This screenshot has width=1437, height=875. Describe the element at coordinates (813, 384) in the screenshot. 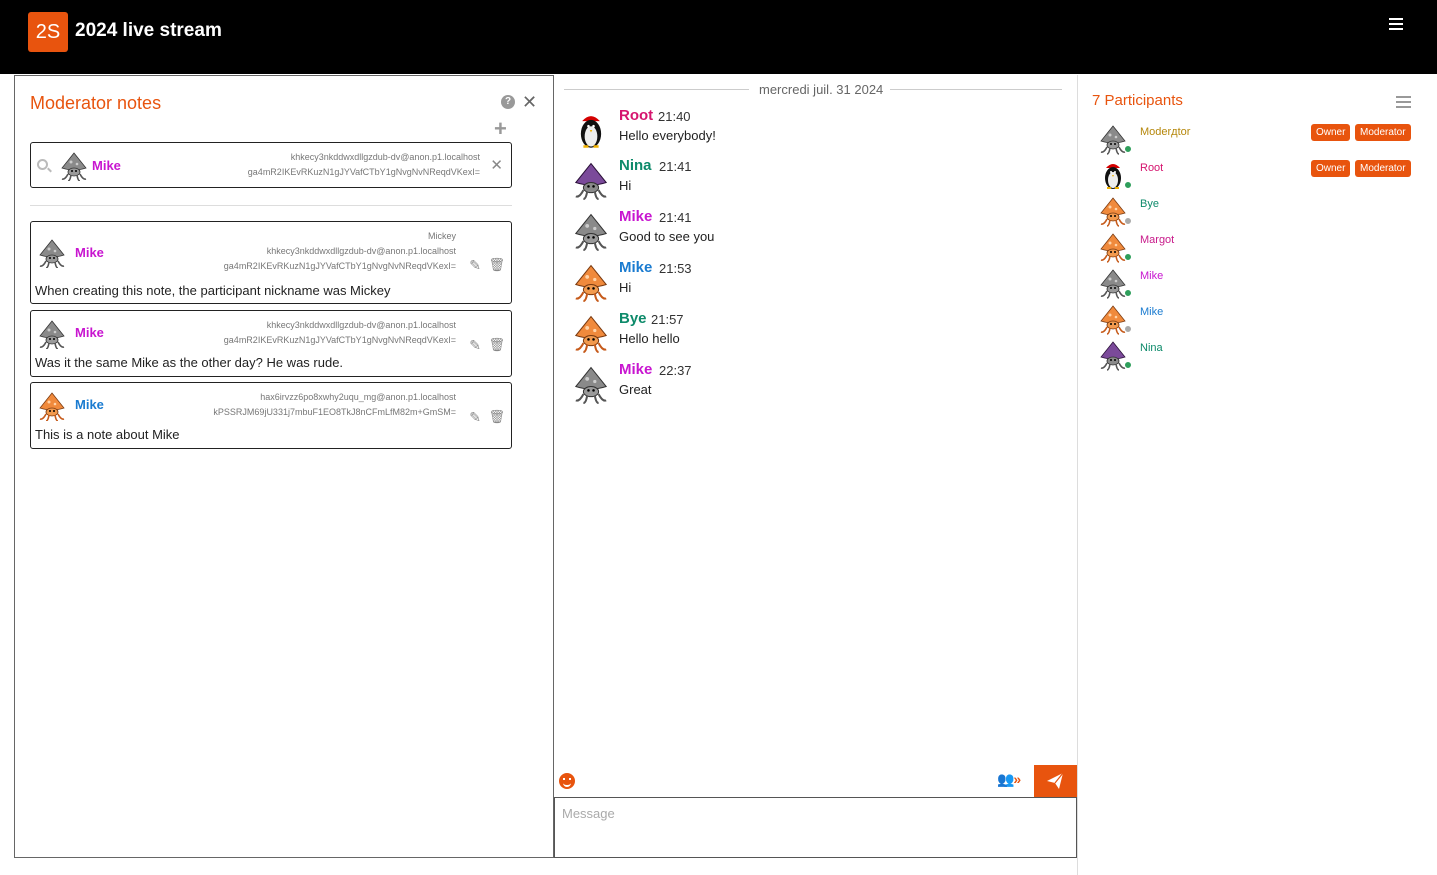

I see `chat-message: Mike 22:37 Great` at that location.